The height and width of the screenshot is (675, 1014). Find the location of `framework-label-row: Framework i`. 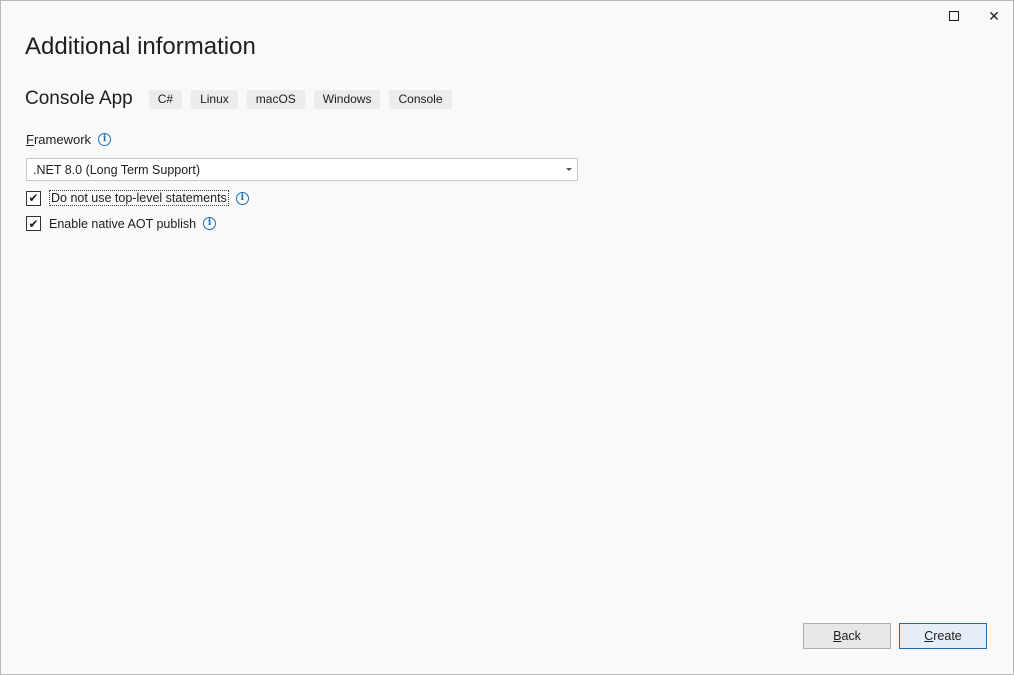

framework-label-row: Framework i is located at coordinates (69, 139).